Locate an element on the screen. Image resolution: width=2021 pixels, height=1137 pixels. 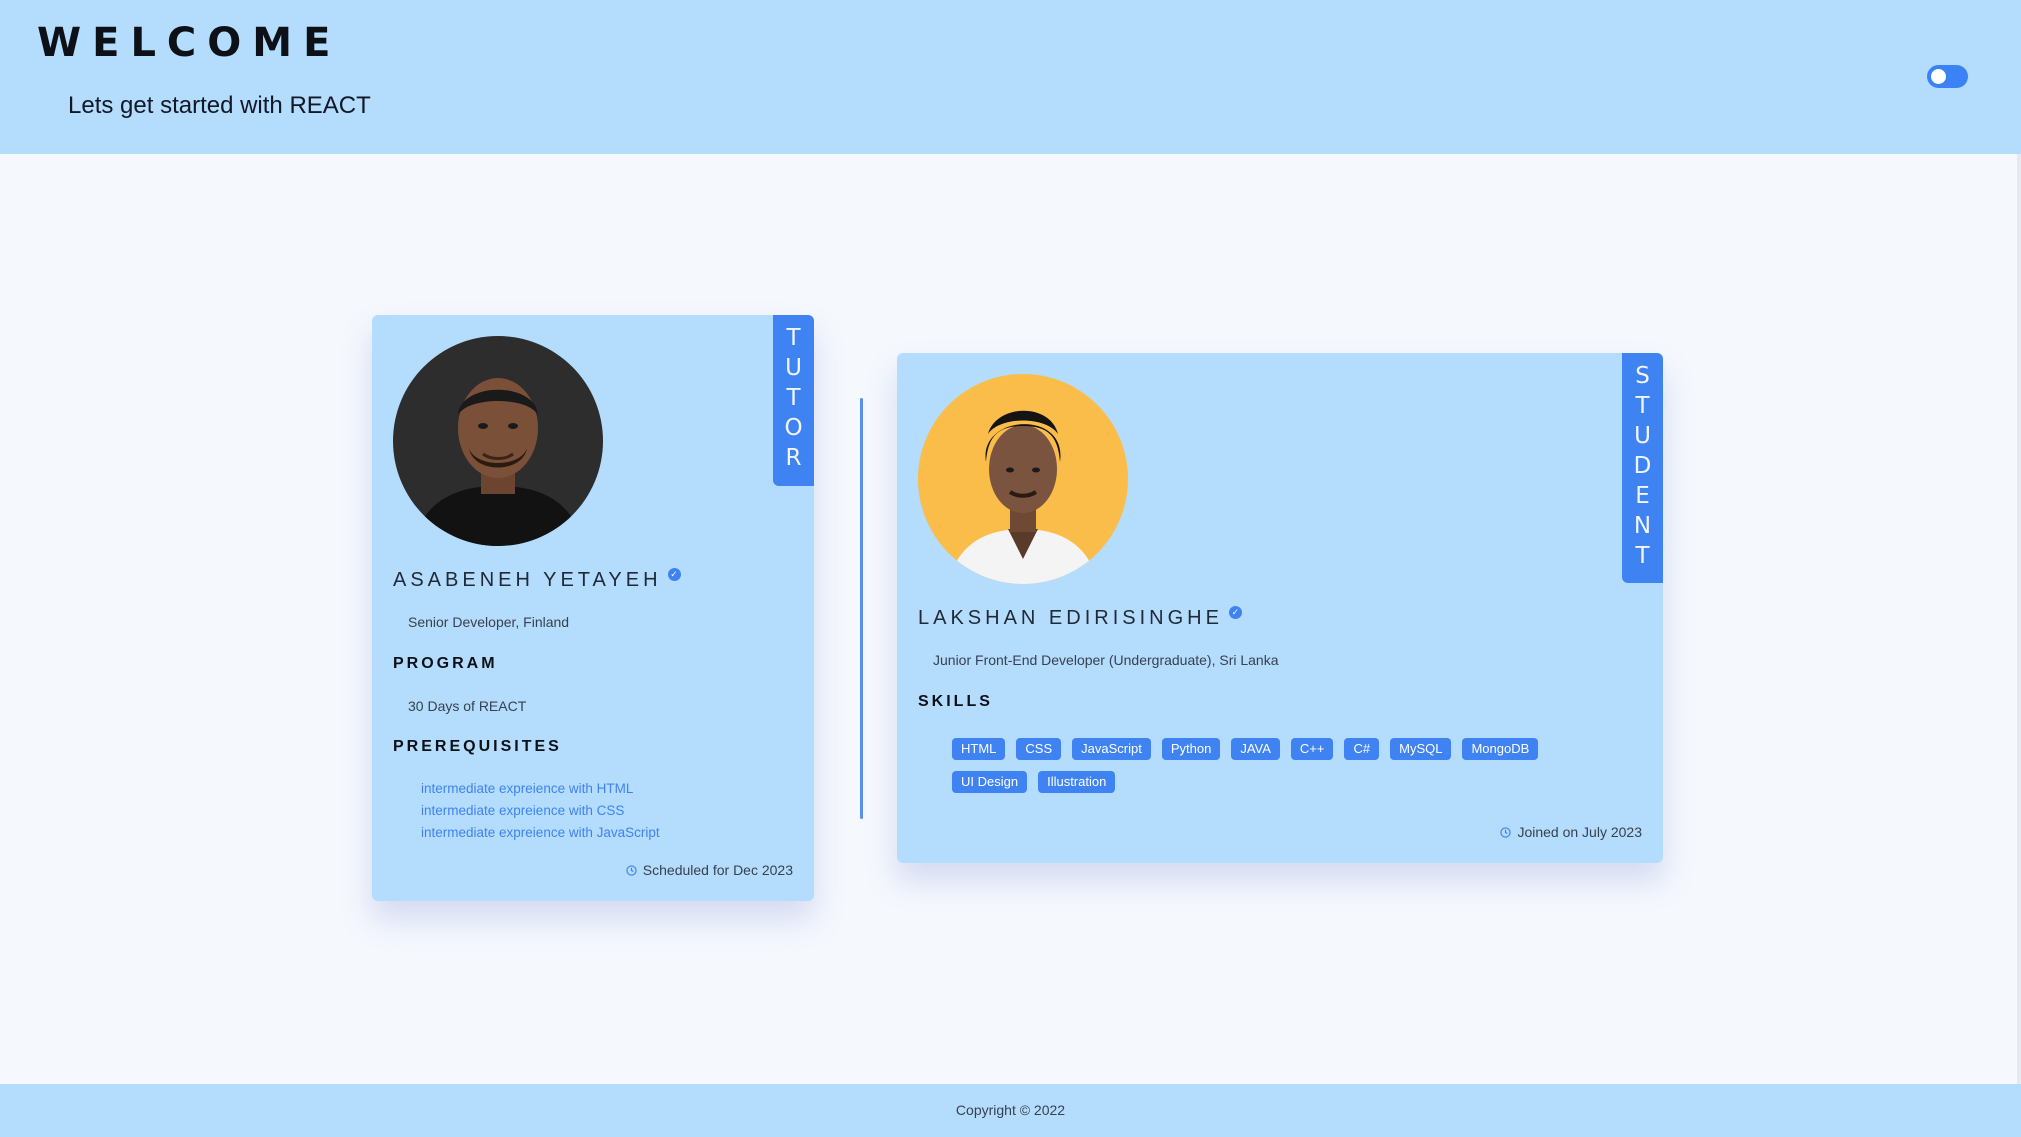
page-subtitle: Lets get started with REACT is located at coordinates (219, 105).